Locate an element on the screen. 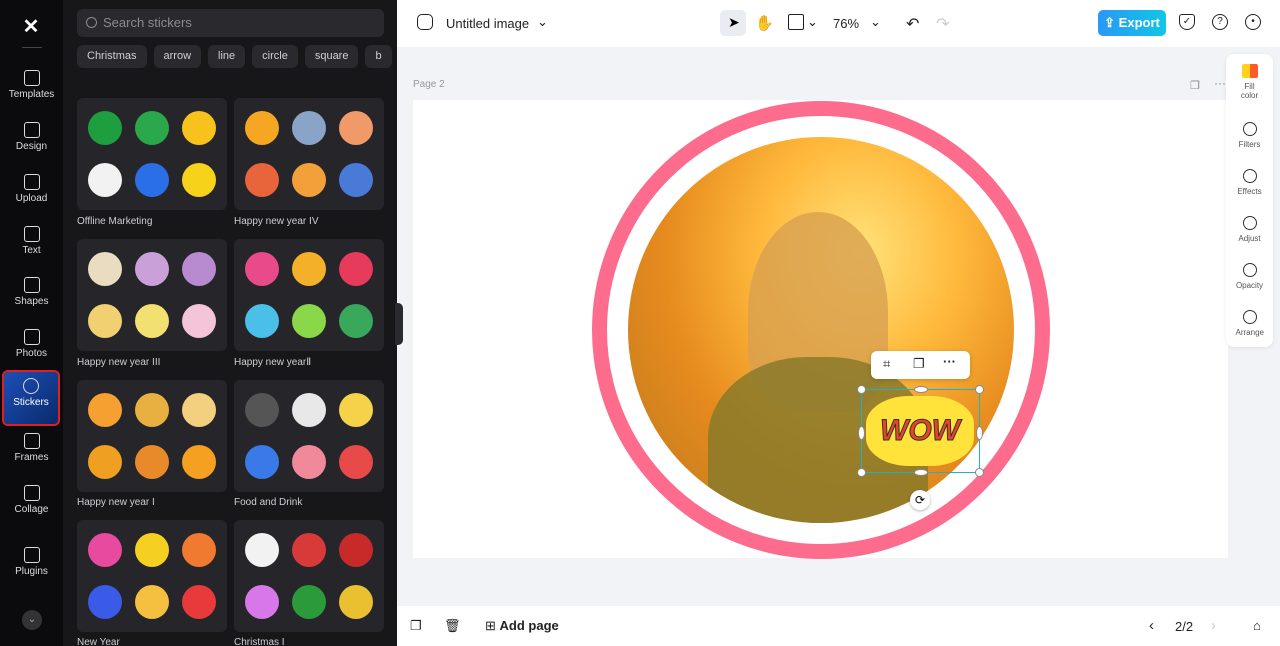 This screenshot has width=1280, height=646. rotate-handle-icon: ⟳ is located at coordinates (920, 500).